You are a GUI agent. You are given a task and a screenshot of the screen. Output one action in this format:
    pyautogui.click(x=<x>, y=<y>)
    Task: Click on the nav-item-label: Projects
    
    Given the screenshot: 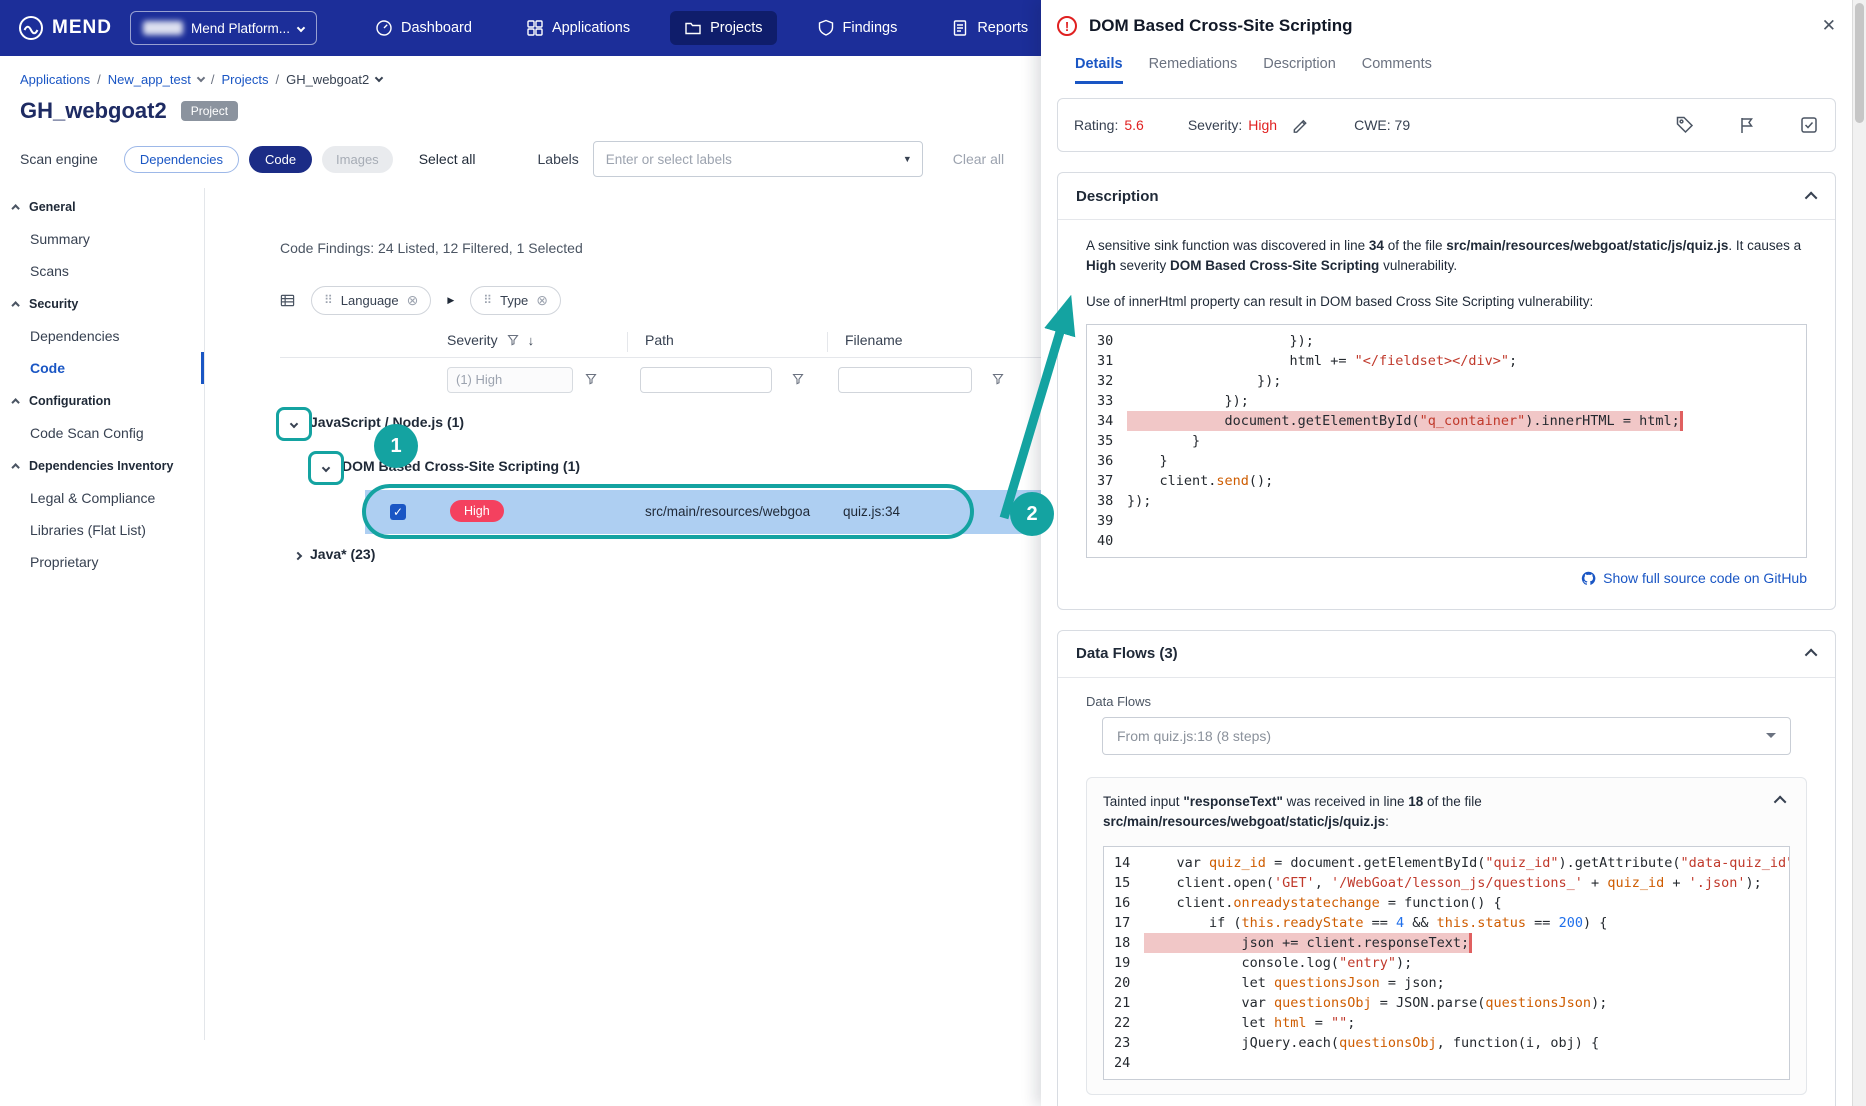 What is the action you would take?
    pyautogui.click(x=736, y=28)
    